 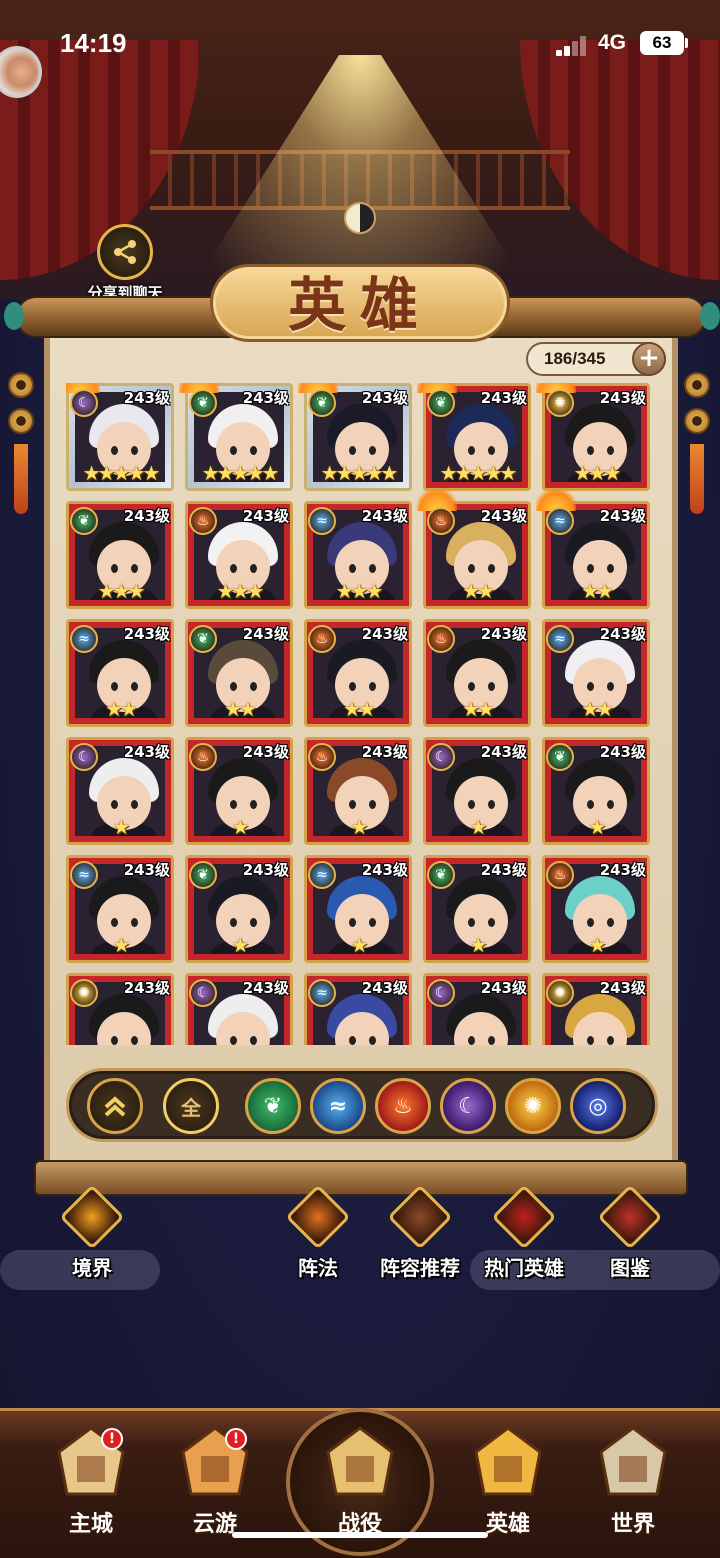 What do you see at coordinates (649, 359) in the screenshot?
I see `add-hero-slots-button: +` at bounding box center [649, 359].